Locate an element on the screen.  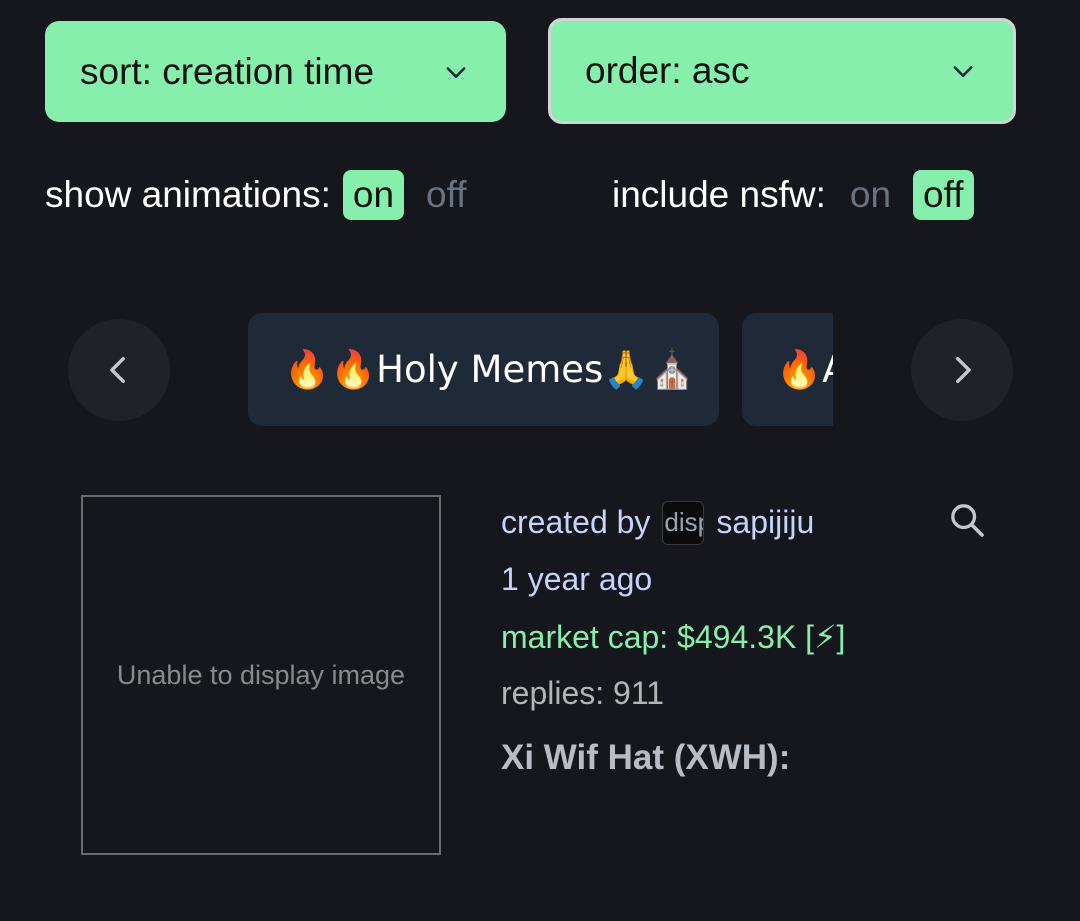
token-title: Xi Wif Hat (XWH): is located at coordinates (673, 758).